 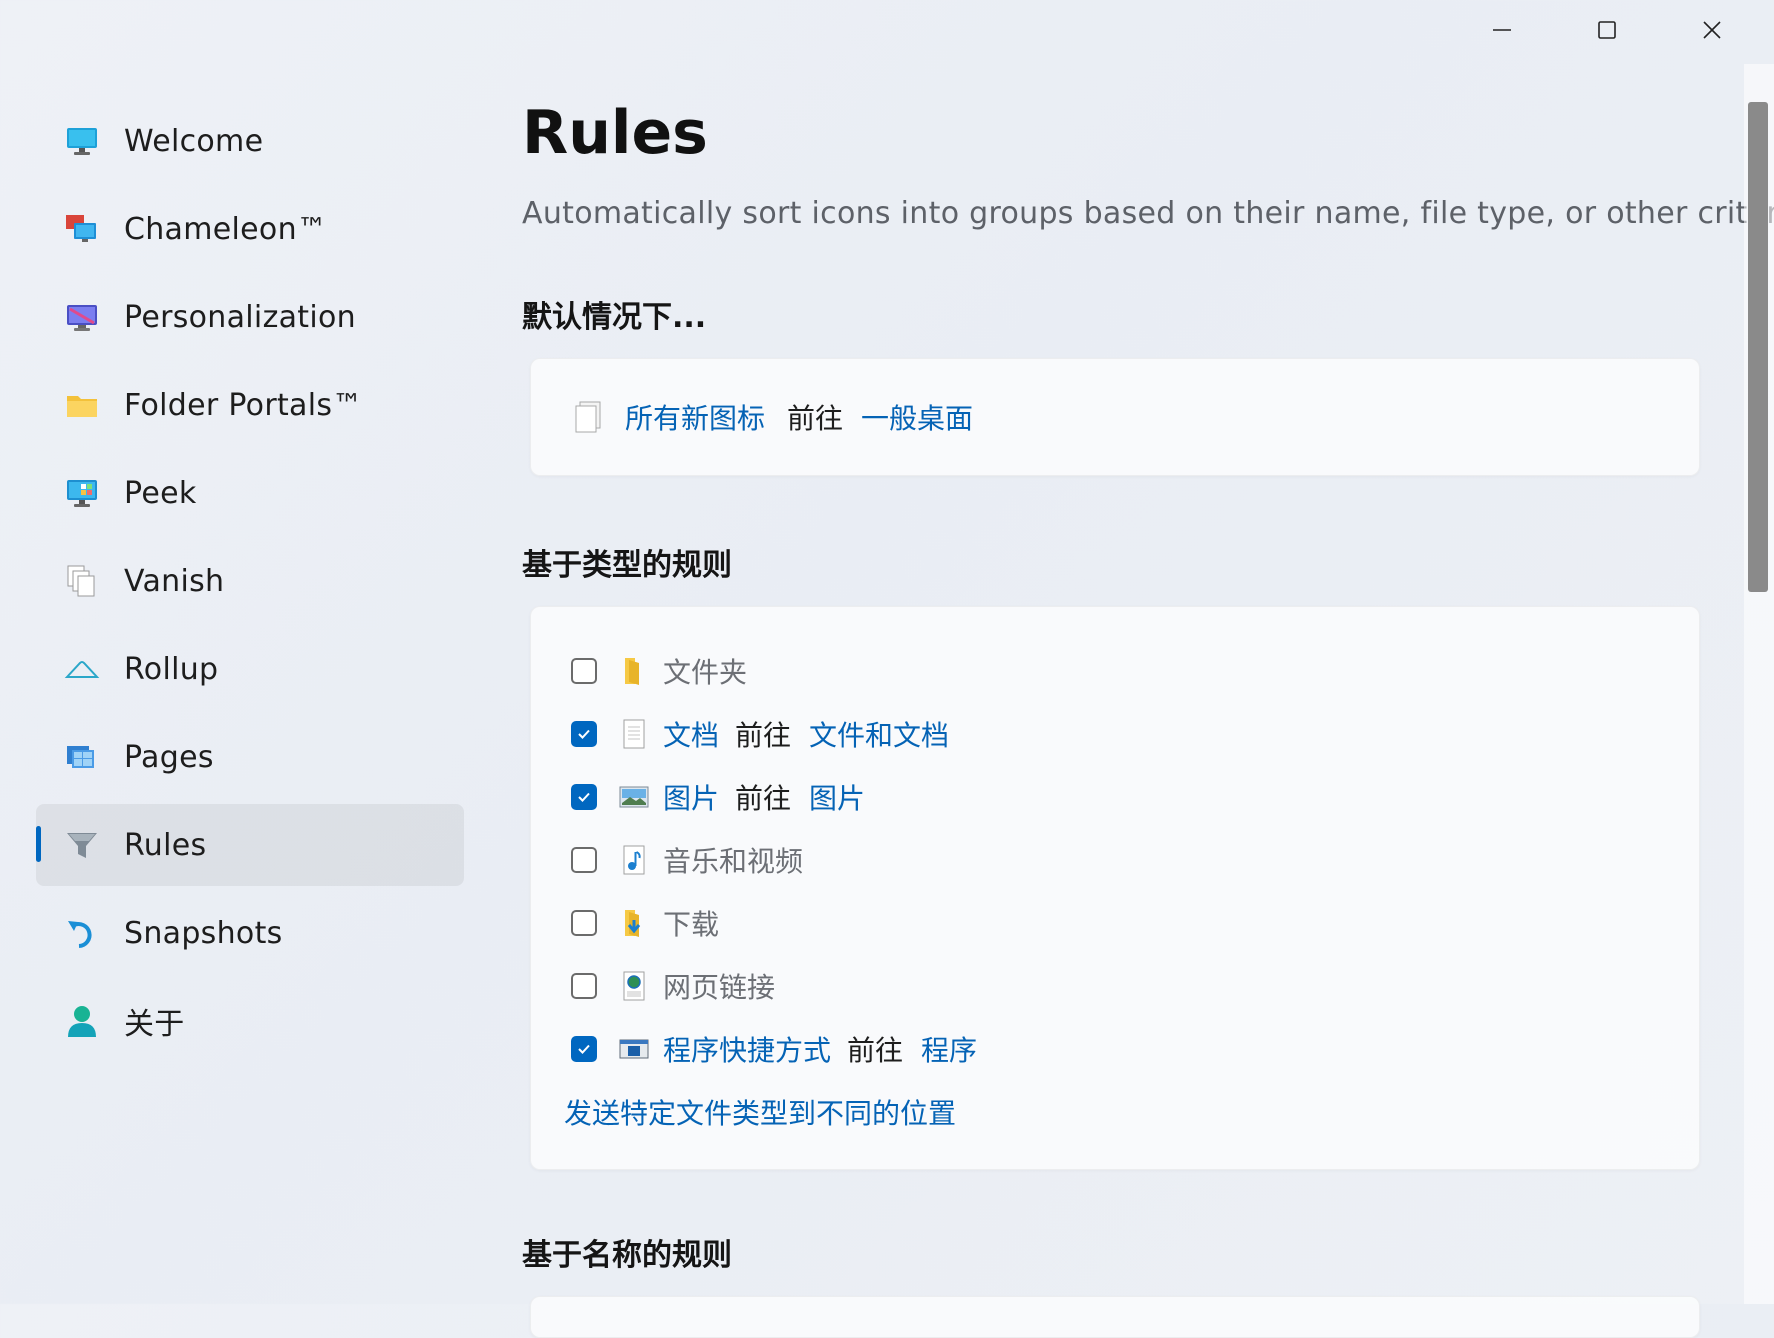 What do you see at coordinates (82, 757) in the screenshot?
I see `pages-icon` at bounding box center [82, 757].